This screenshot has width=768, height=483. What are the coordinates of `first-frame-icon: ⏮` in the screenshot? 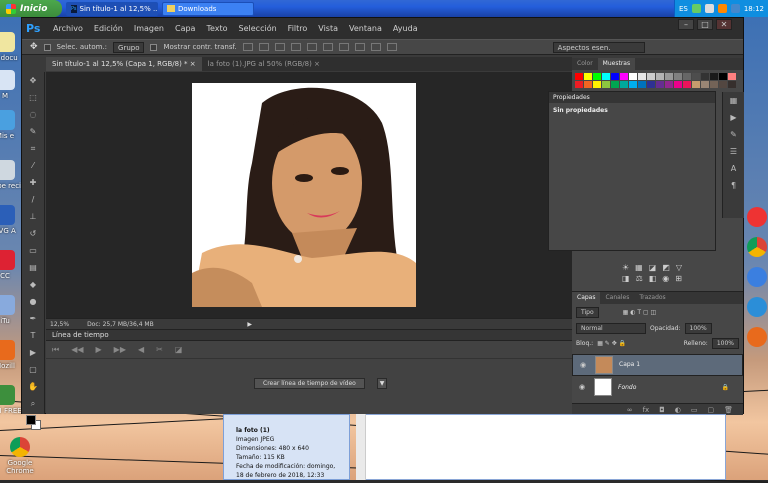 It's located at (55, 350).